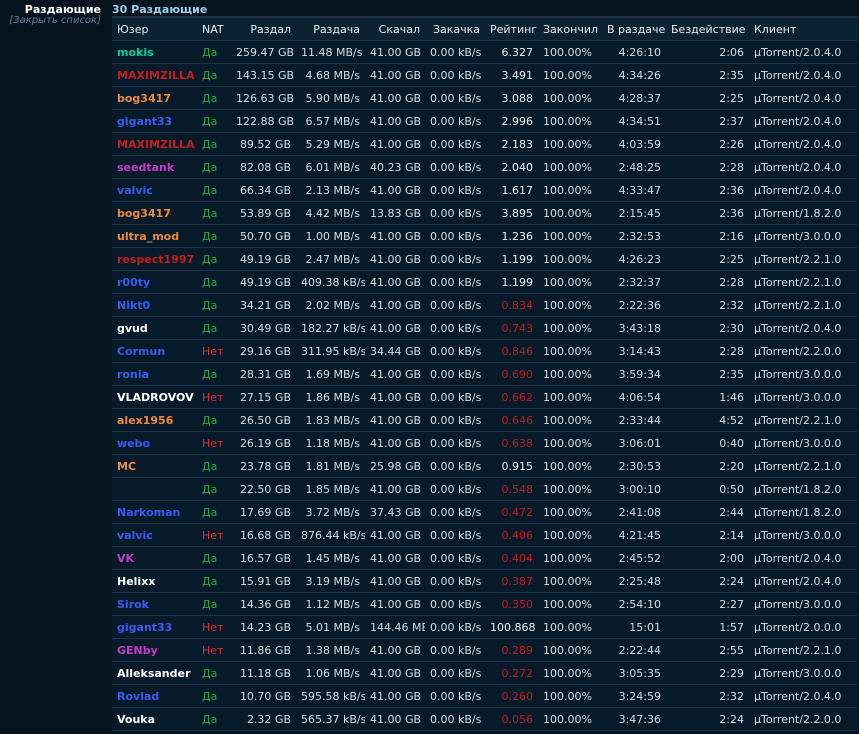 This screenshot has height=734, width=859. I want to click on user-cell: Helixx, so click(154, 581).